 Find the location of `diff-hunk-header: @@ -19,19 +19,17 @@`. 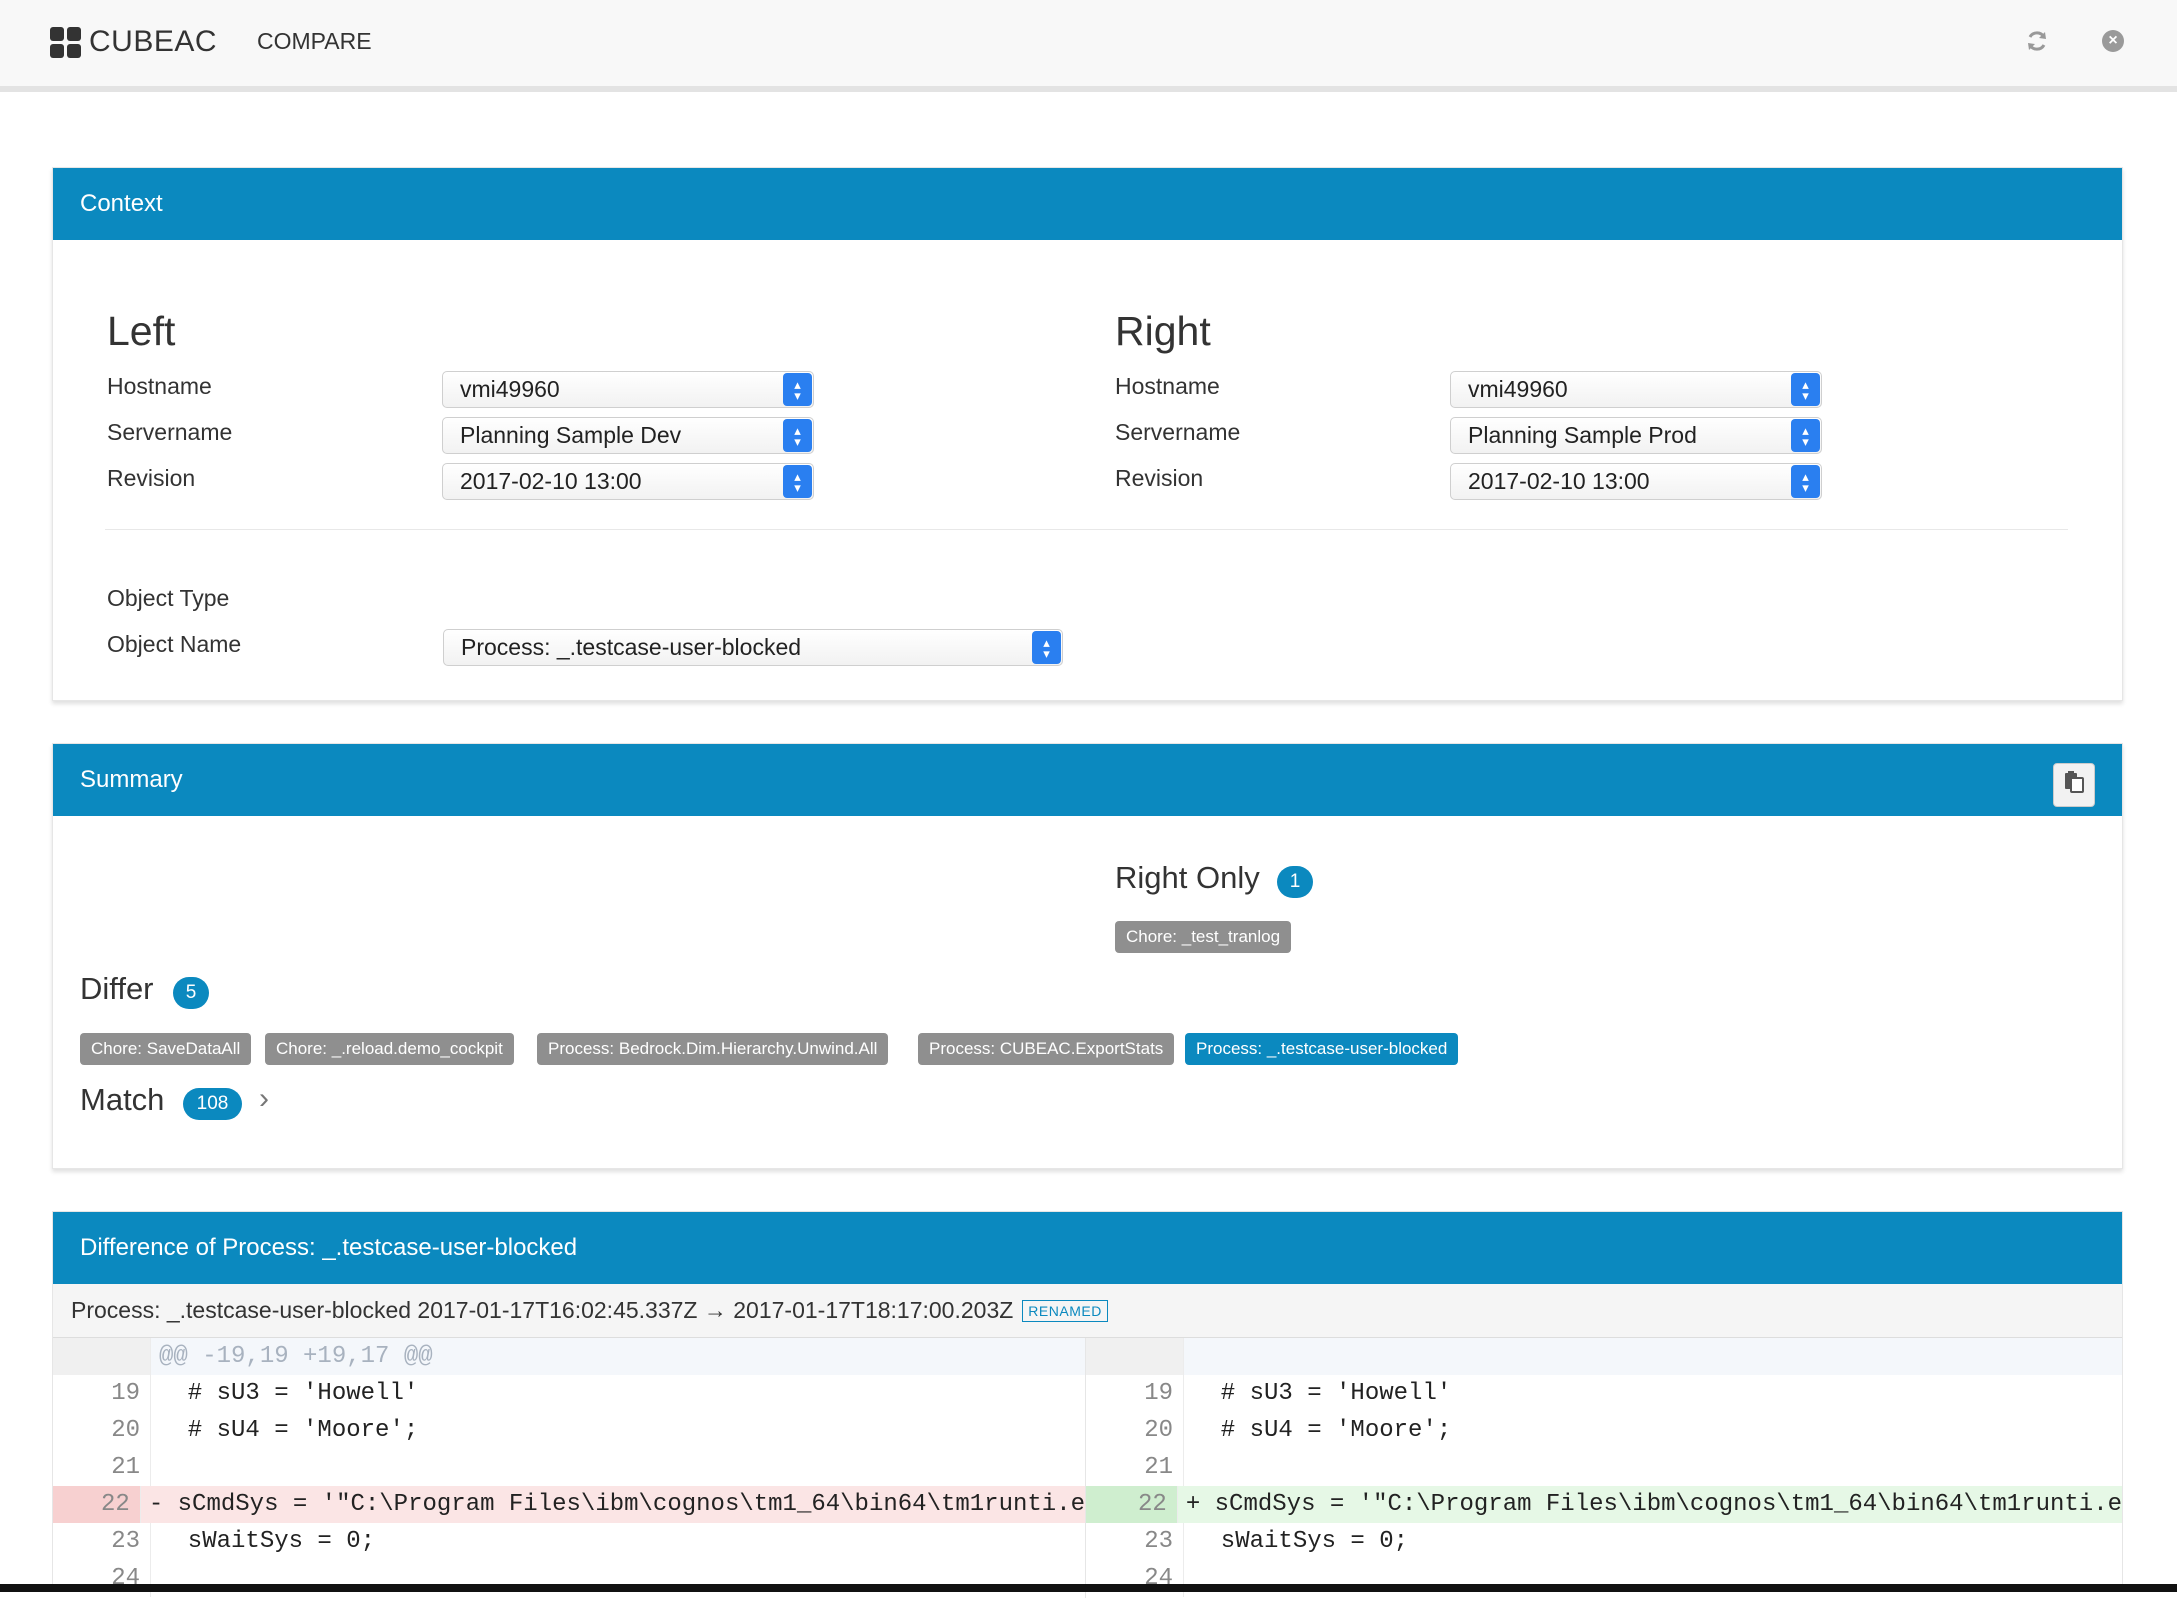

diff-hunk-header: @@ -19,19 +19,17 @@ is located at coordinates (569, 1356).